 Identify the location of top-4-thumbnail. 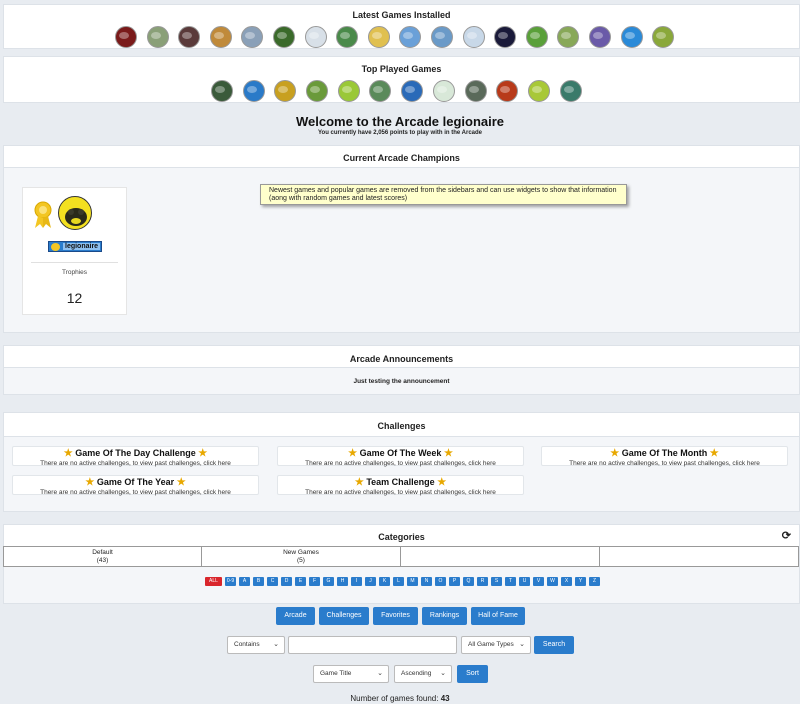
(317, 91).